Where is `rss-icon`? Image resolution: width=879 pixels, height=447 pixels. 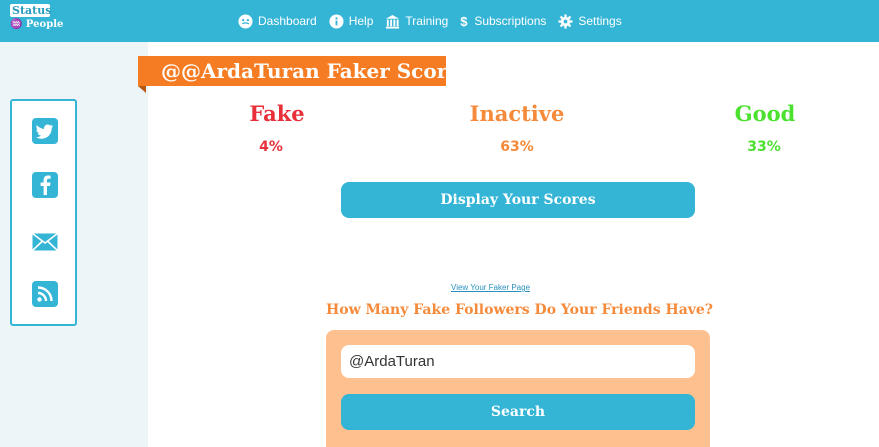 rss-icon is located at coordinates (45, 294).